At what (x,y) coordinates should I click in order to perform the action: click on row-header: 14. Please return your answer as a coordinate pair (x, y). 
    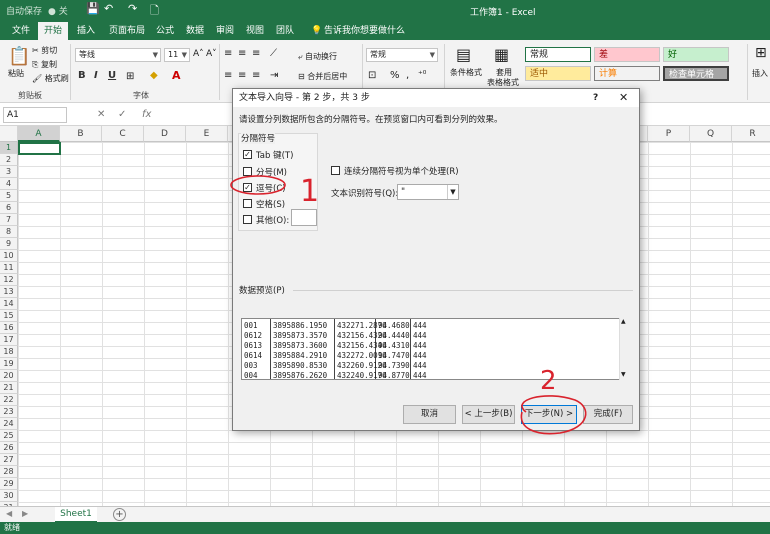
    Looking at the image, I should click on (9, 304).